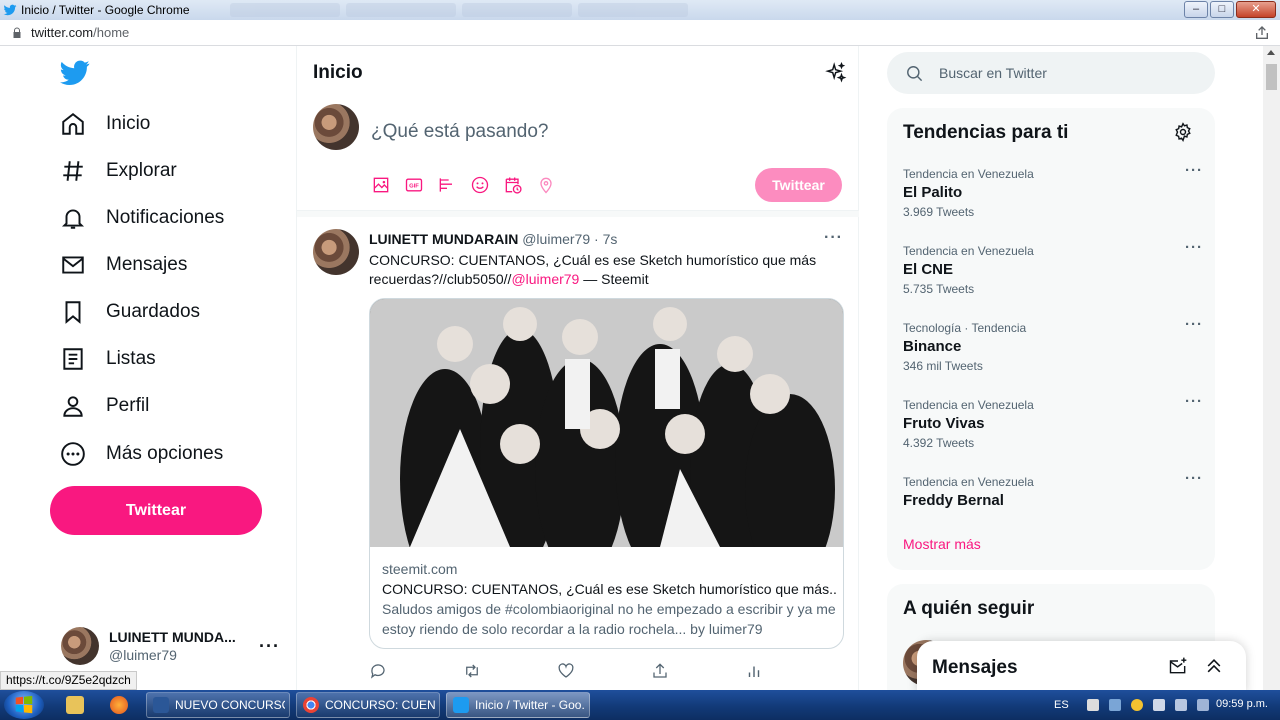 This screenshot has height=720, width=1280. What do you see at coordinates (336, 252) in the screenshot?
I see `avatar` at bounding box center [336, 252].